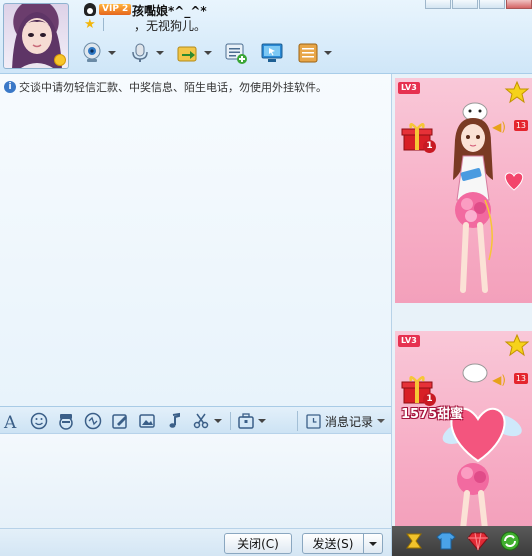  What do you see at coordinates (170, 26) in the screenshot?
I see `contact-signature: ，无视狗儿。` at bounding box center [170, 26].